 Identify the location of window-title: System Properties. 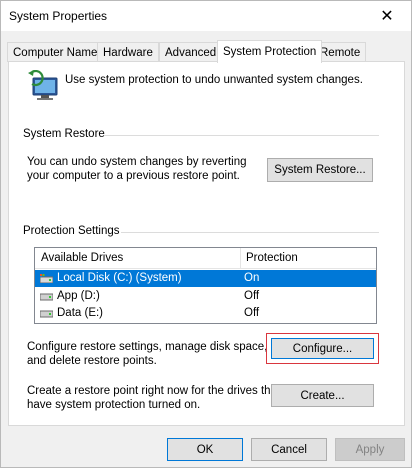
(58, 16).